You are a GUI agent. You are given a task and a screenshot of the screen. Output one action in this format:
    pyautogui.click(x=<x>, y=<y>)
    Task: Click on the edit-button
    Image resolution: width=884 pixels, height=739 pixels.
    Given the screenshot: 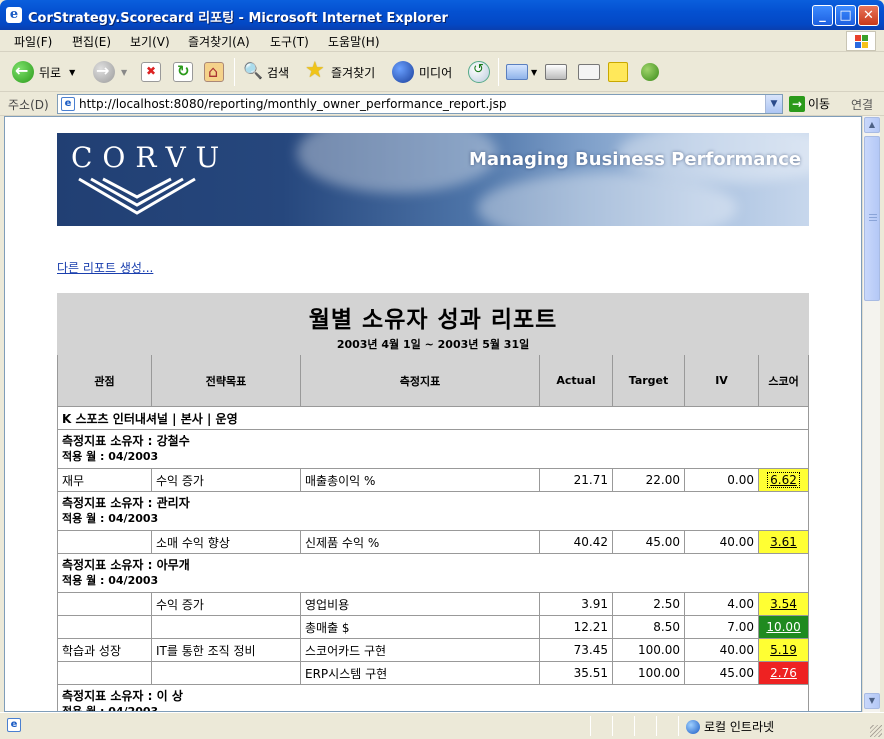 What is the action you would take?
    pyautogui.click(x=589, y=72)
    